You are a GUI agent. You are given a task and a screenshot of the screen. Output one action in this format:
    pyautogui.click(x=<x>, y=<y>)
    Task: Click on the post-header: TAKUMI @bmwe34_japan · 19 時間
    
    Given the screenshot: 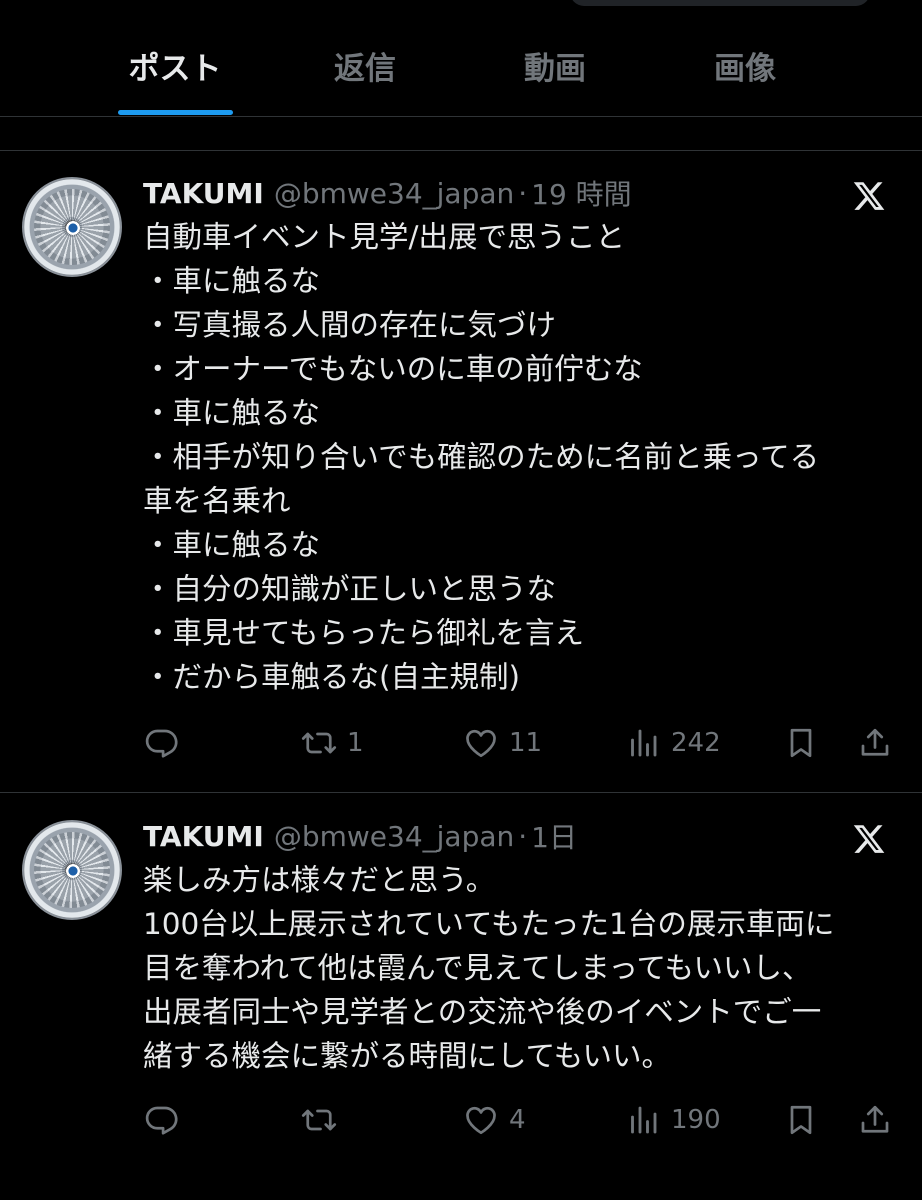 What is the action you would take?
    pyautogui.click(x=514, y=193)
    